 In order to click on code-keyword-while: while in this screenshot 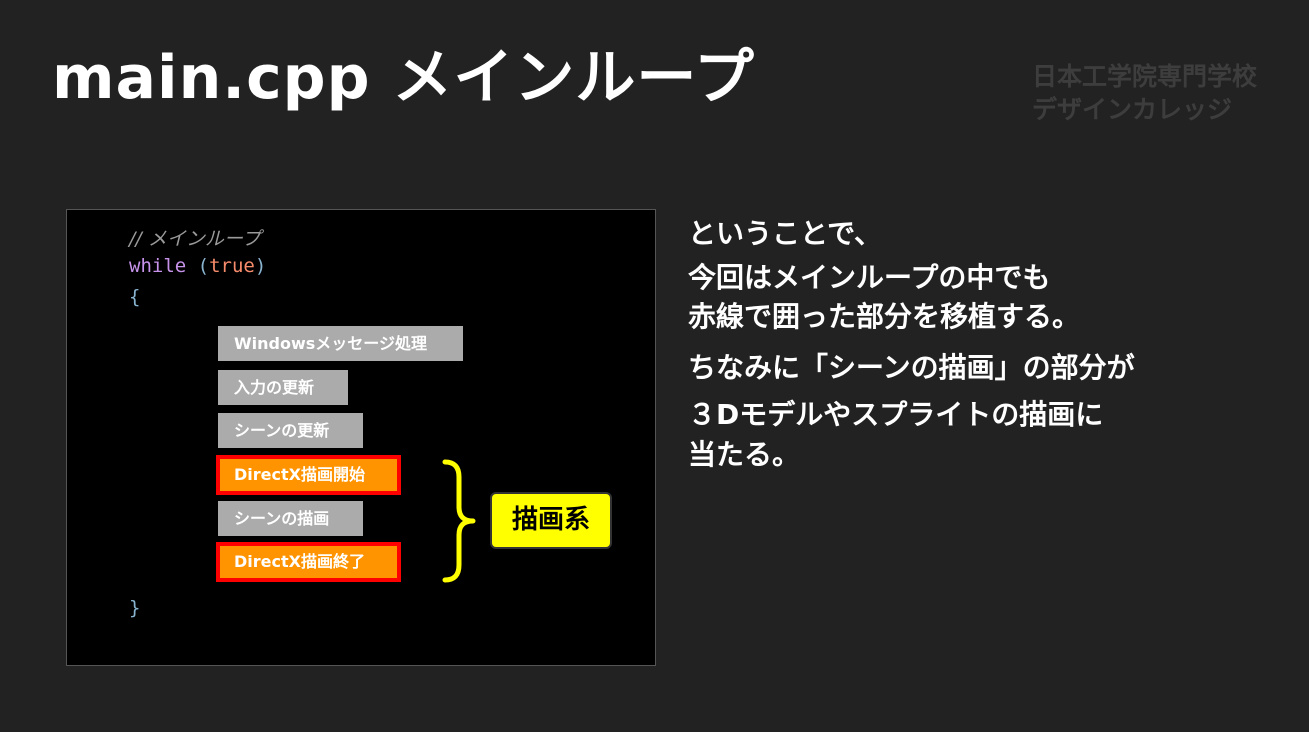, I will do `click(158, 266)`.